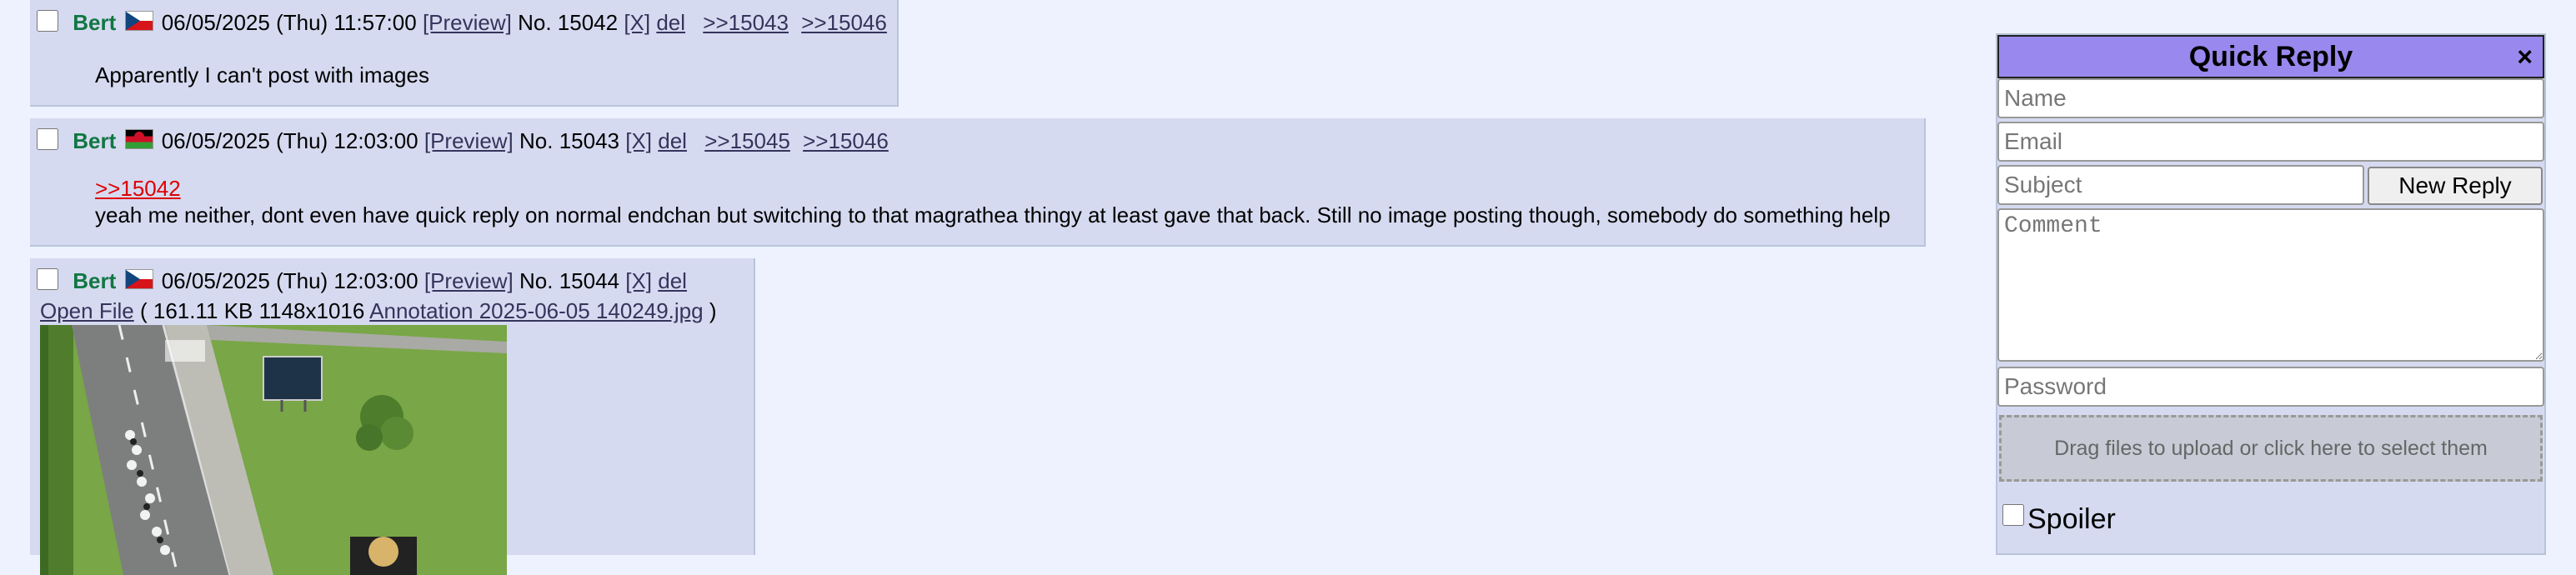 This screenshot has width=2576, height=575. I want to click on file-open-paren: (, so click(143, 310).